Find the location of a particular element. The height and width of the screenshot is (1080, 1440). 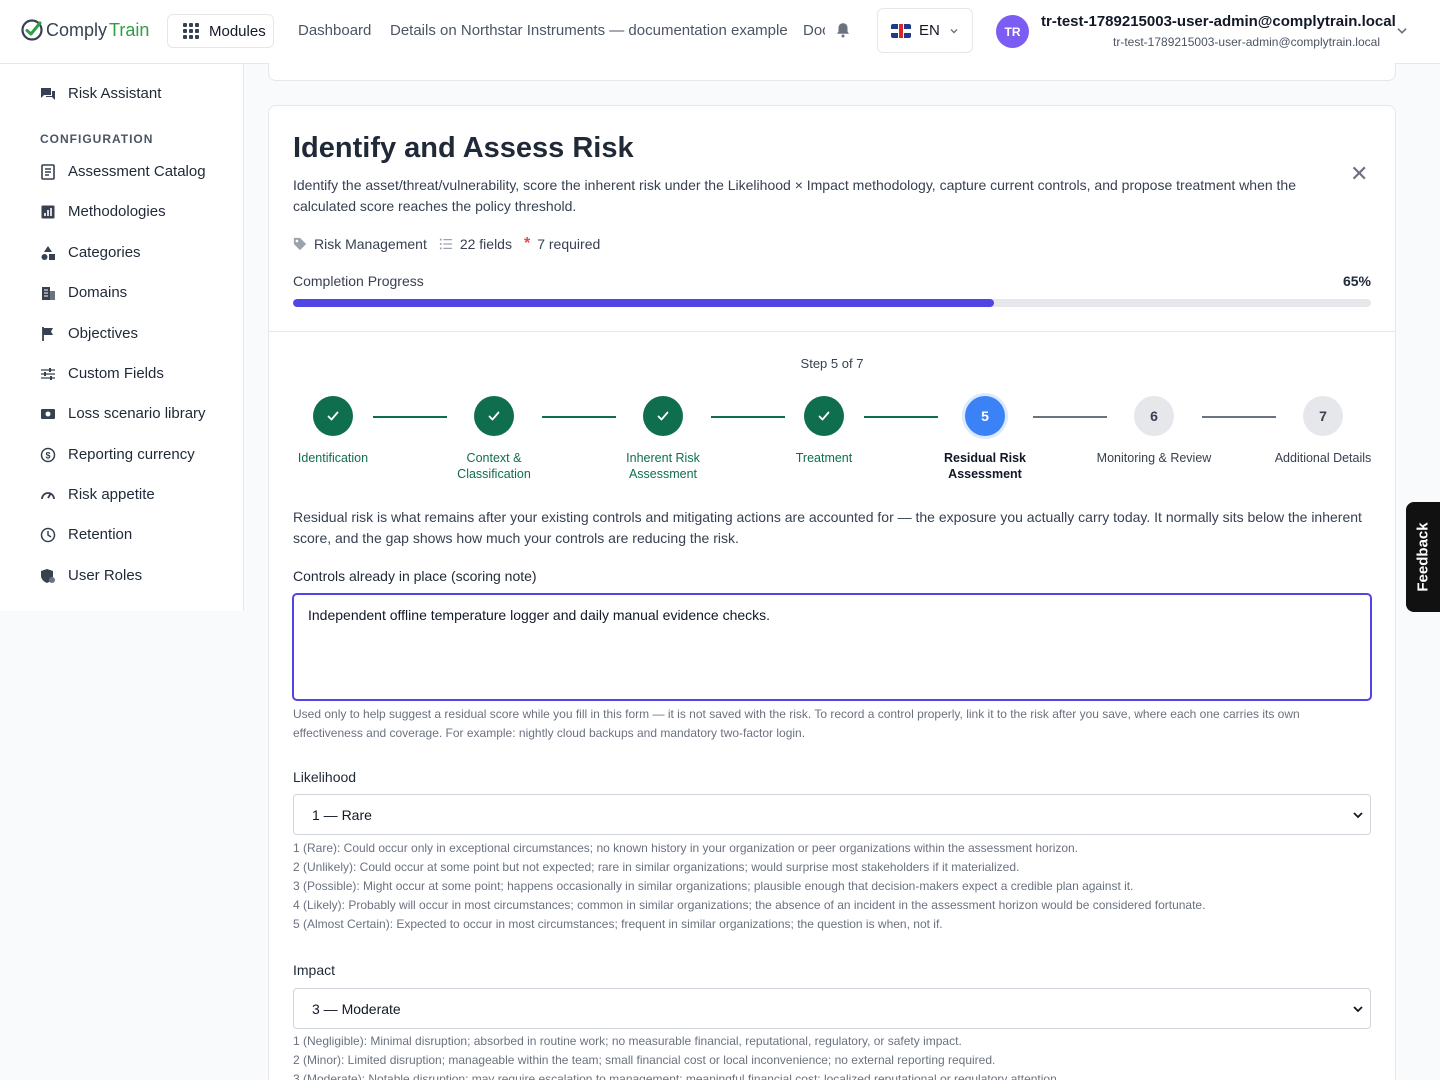

sidebar-item-label: Loss scenario library is located at coordinates (137, 413).